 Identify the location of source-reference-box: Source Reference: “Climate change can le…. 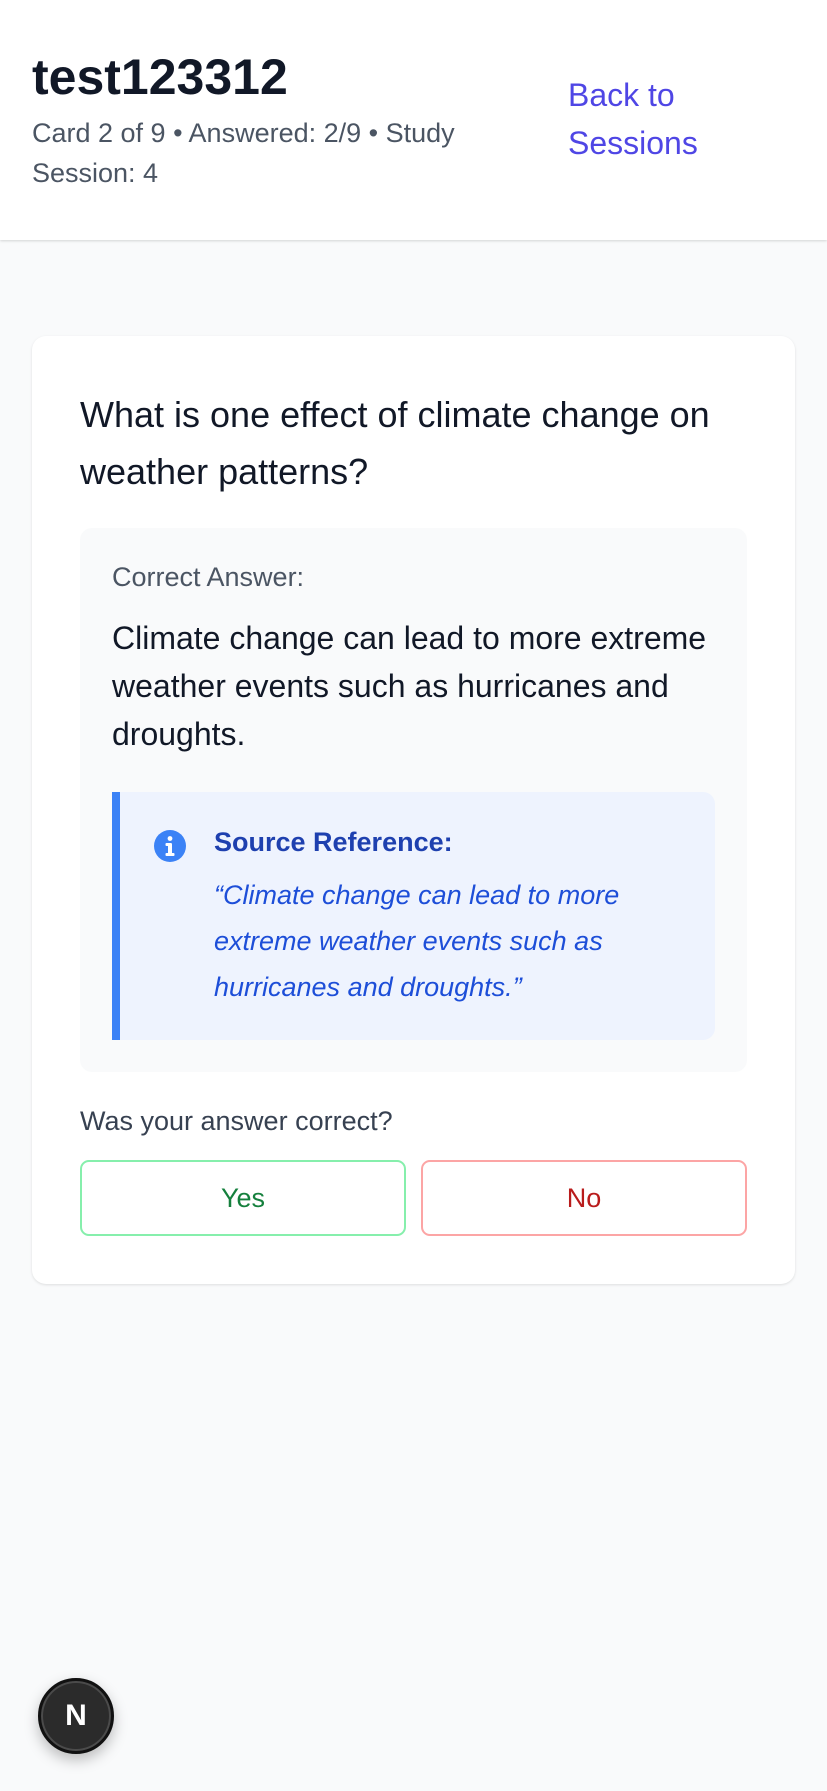
(413, 916).